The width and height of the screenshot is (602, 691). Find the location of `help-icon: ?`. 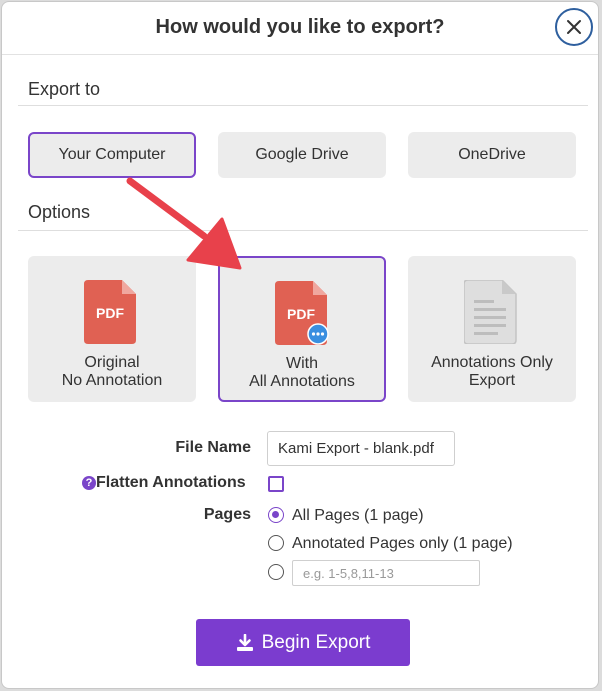

help-icon: ? is located at coordinates (89, 483).